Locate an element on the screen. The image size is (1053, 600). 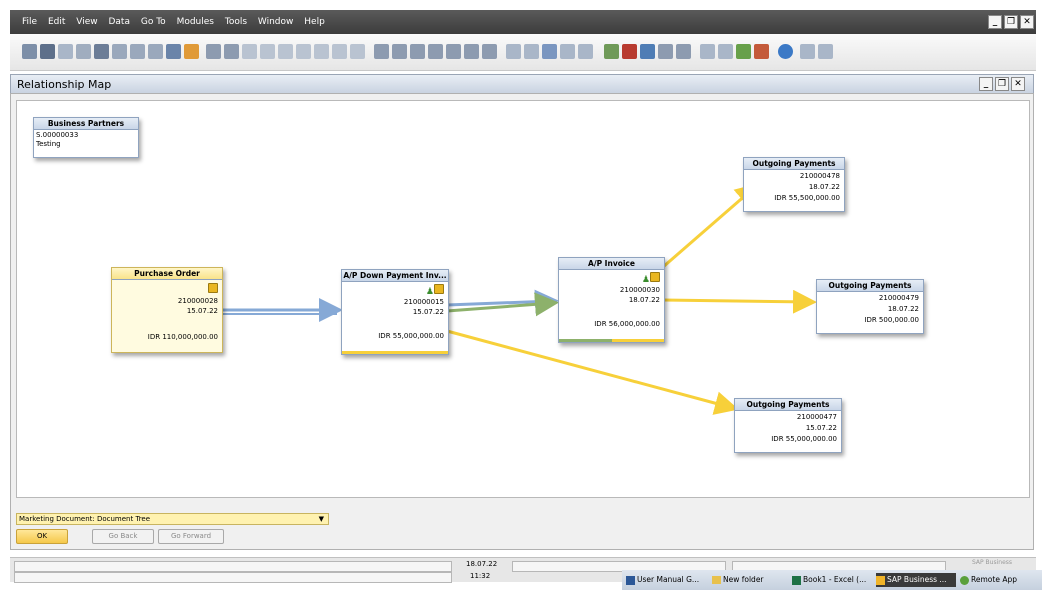
link-inv-op2 is located at coordinates (739, 301).